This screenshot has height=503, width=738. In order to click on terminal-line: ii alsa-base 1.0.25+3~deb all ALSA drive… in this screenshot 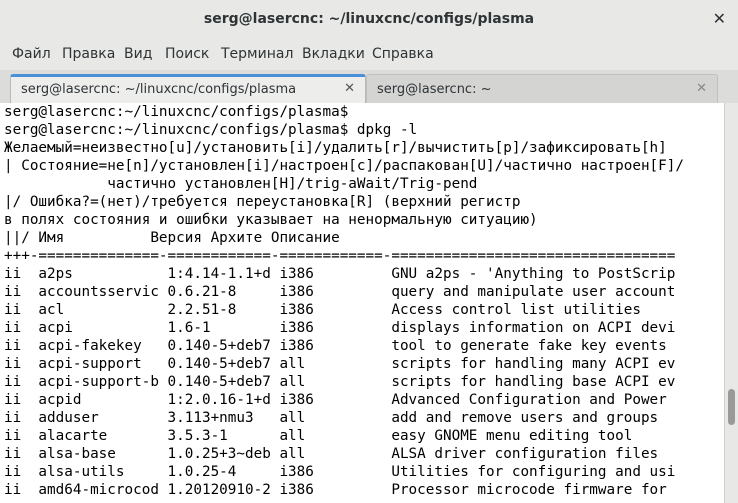, I will do `click(331, 454)`.